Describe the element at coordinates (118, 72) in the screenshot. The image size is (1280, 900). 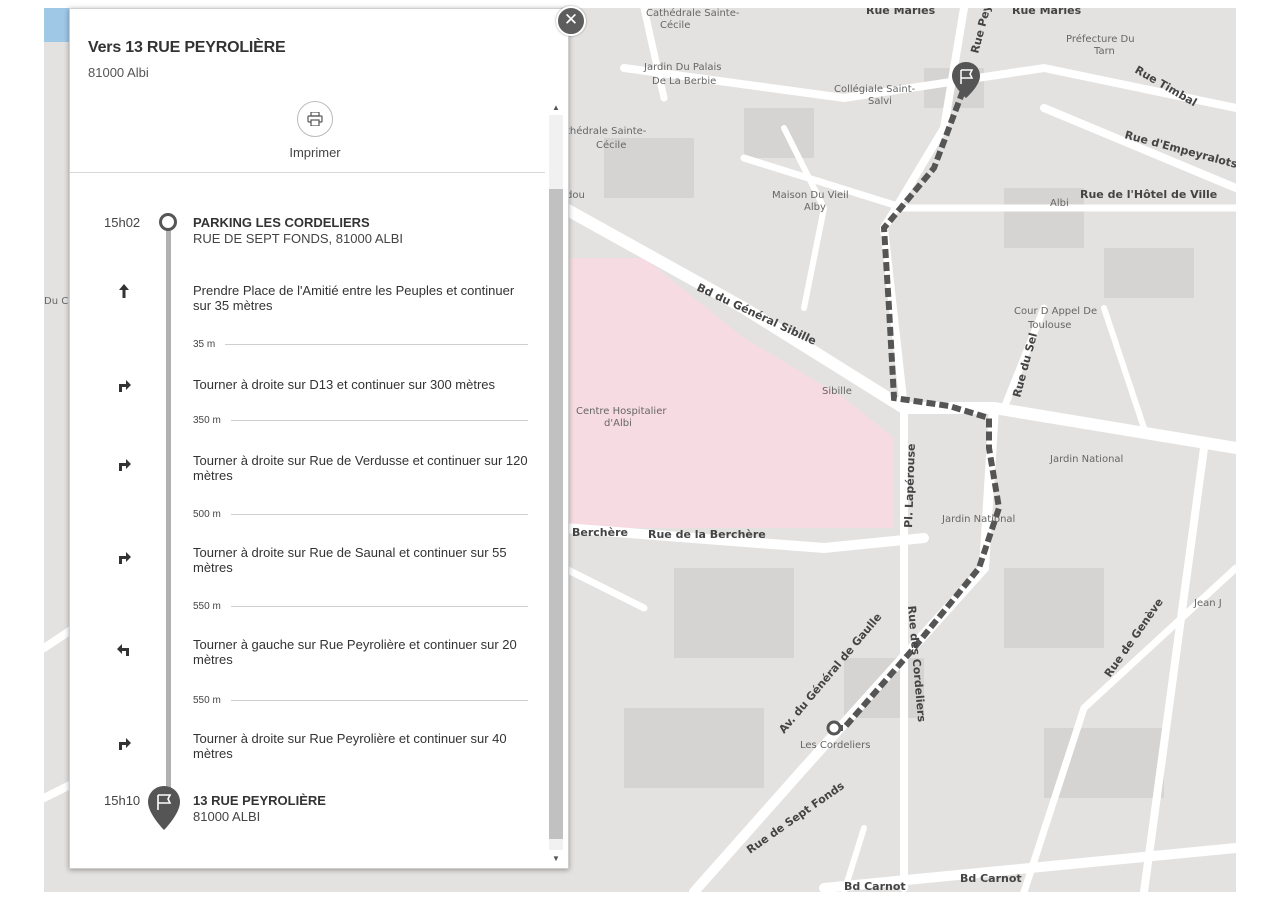
I see `panel-subtitle: 81000 Albi` at that location.